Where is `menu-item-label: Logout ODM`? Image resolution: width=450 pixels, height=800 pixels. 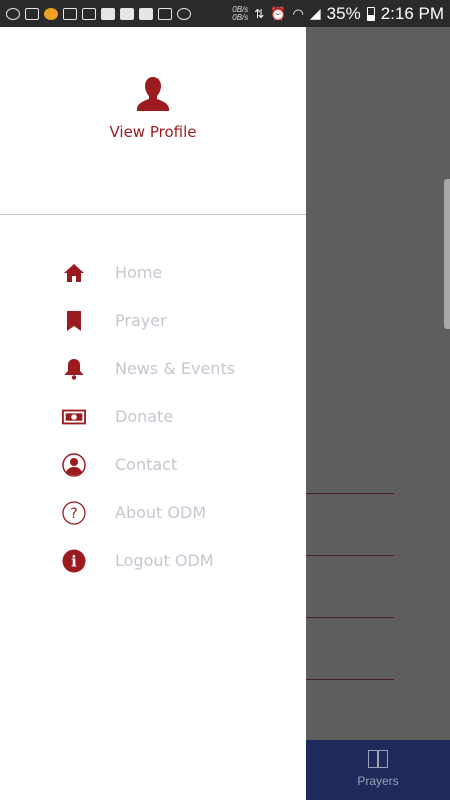 menu-item-label: Logout ODM is located at coordinates (164, 560).